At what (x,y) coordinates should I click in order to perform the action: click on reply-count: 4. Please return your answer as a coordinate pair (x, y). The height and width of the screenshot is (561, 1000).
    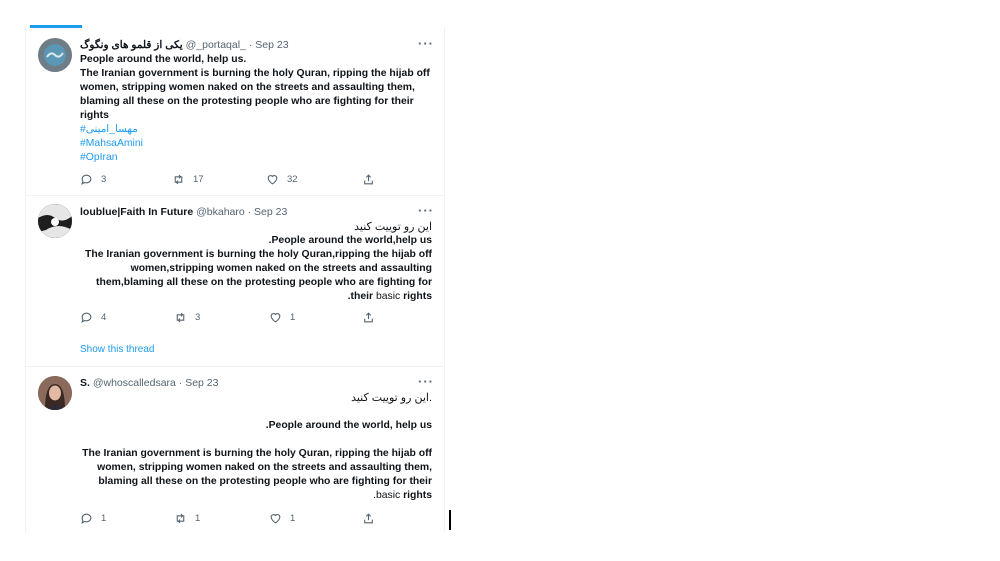
    Looking at the image, I should click on (104, 317).